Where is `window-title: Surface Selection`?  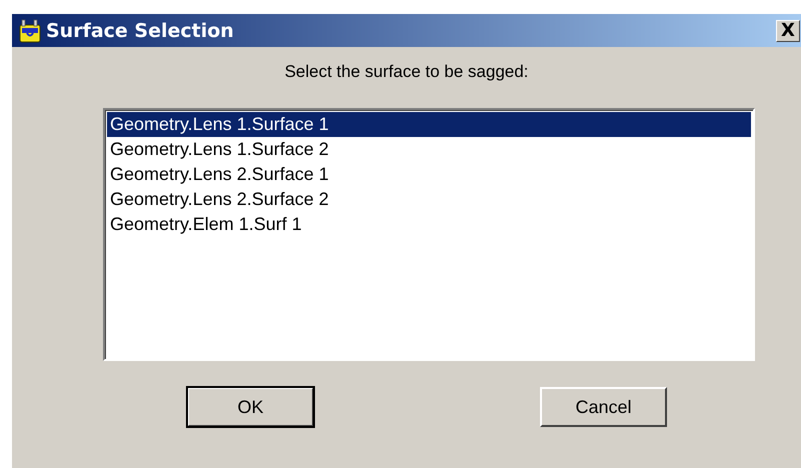
window-title: Surface Selection is located at coordinates (140, 31).